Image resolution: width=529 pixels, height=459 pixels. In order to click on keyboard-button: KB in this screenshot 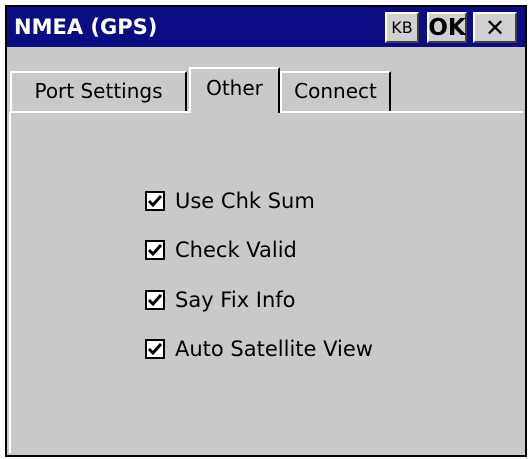, I will do `click(402, 27)`.